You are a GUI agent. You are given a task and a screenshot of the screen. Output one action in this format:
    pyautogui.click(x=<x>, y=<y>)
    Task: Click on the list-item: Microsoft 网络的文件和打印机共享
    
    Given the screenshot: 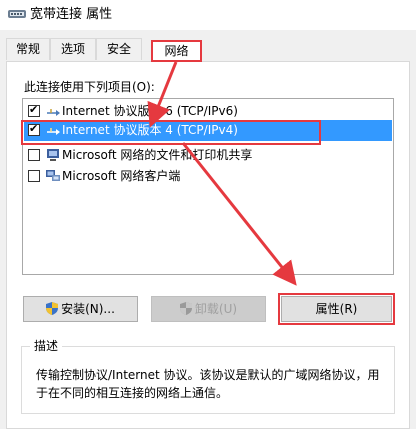 What is the action you would take?
    pyautogui.click(x=208, y=155)
    